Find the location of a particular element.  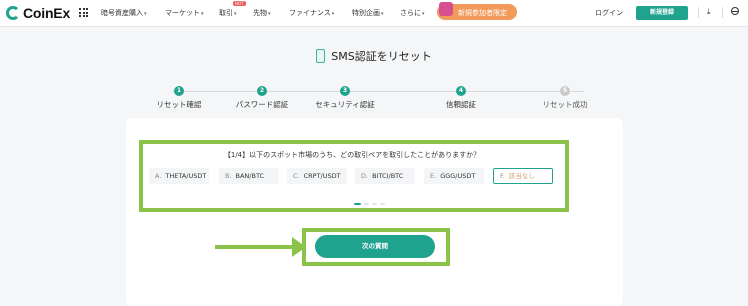

question-text: 【1/4】以下のスポット市場のうち、どの取引ペアを取引したことがありますか？ is located at coordinates (352, 155).